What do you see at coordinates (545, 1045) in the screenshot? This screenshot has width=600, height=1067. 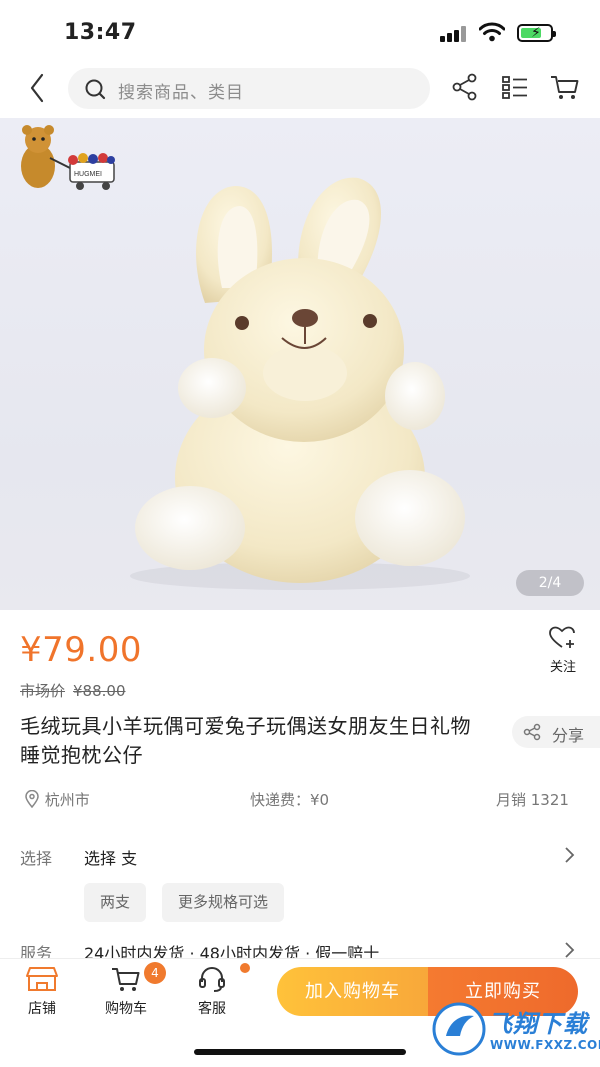 I see `watermark-url: WWW.FXXZ.COM` at bounding box center [545, 1045].